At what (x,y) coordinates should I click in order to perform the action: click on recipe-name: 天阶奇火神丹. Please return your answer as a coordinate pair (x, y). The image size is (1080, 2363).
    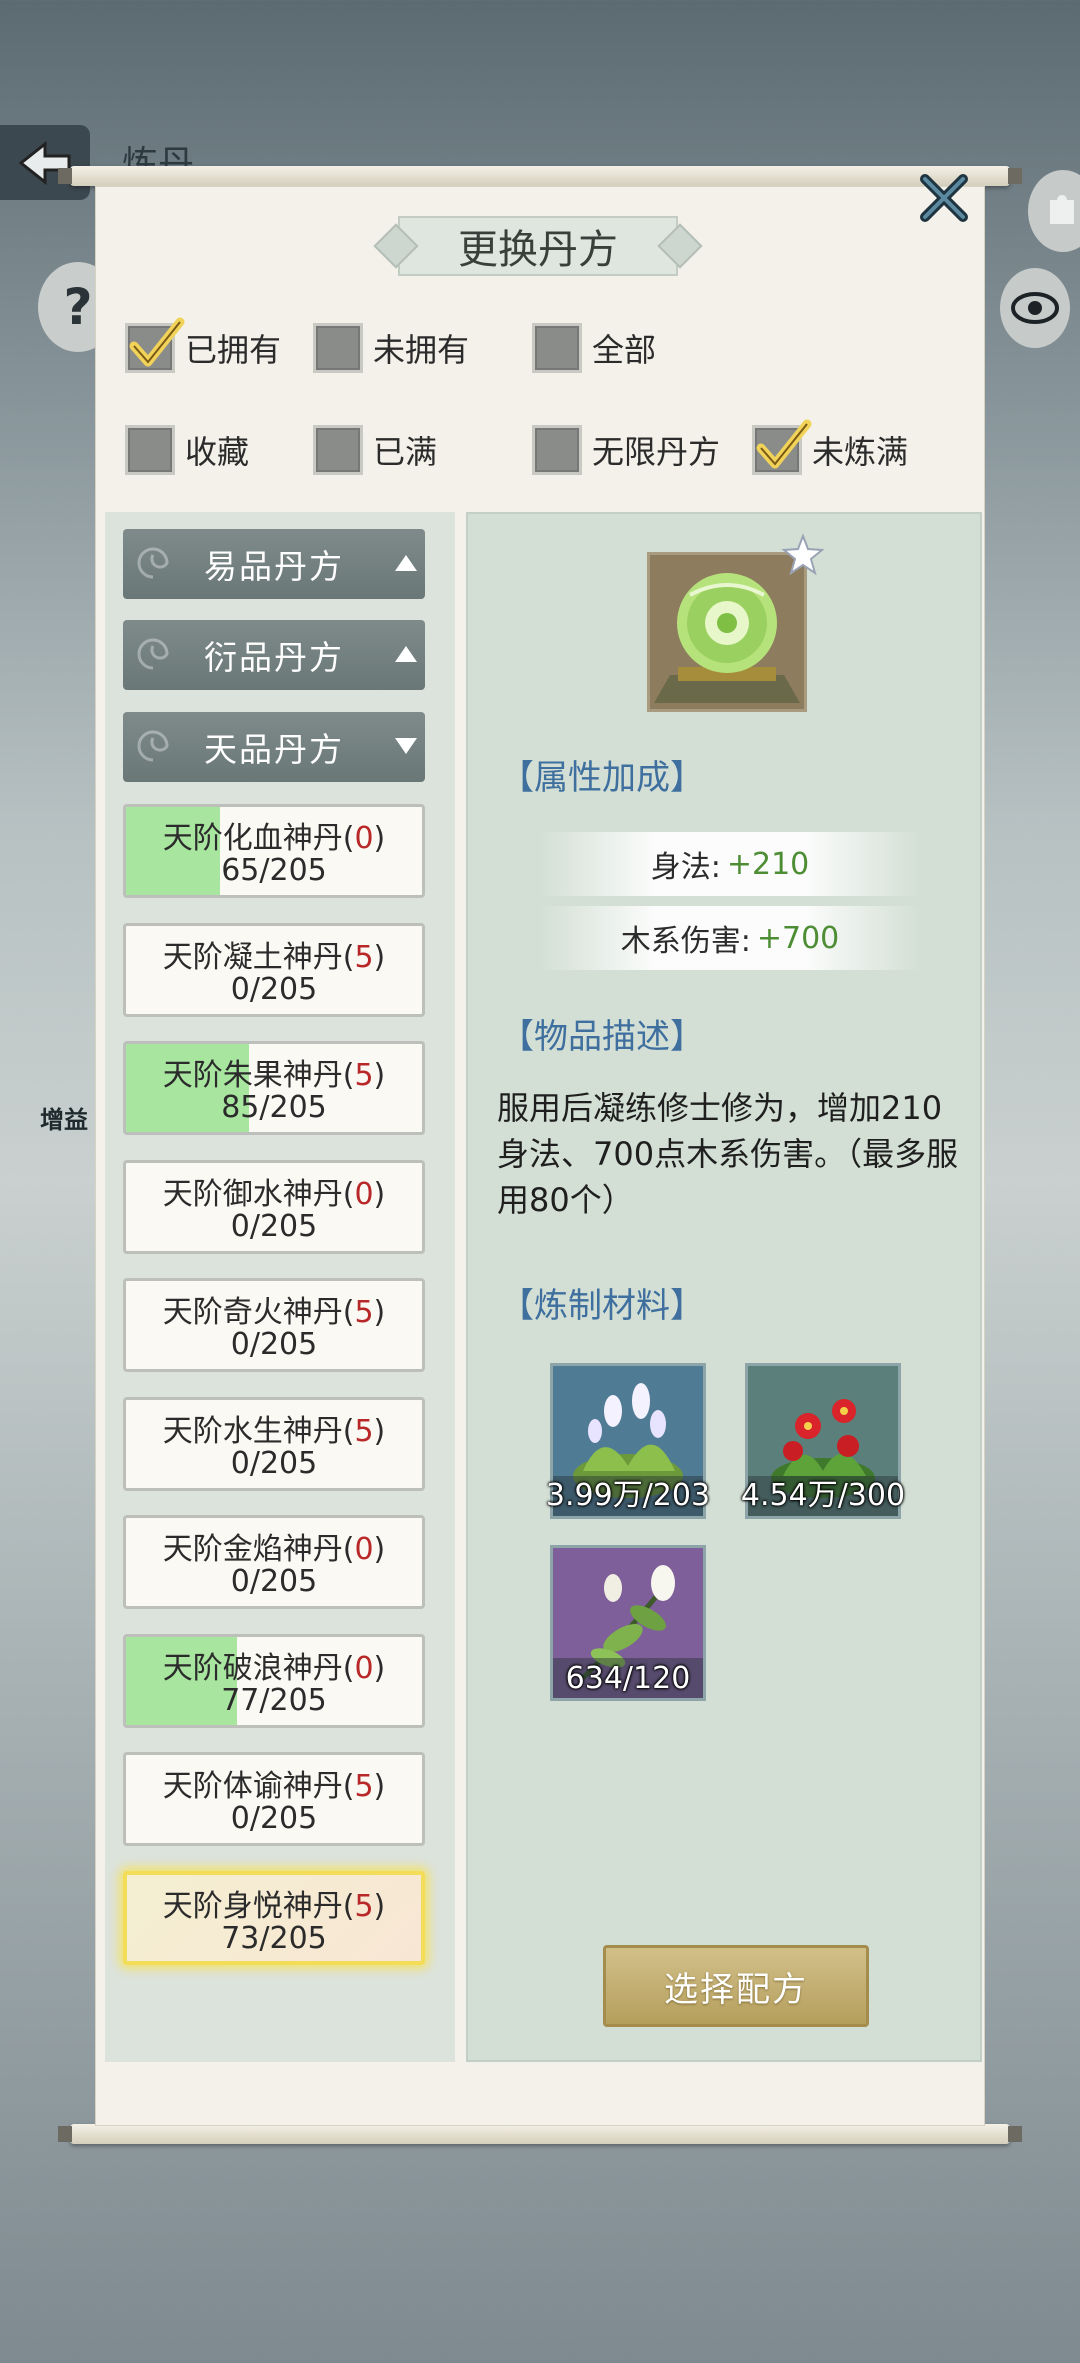
    Looking at the image, I should click on (252, 1312).